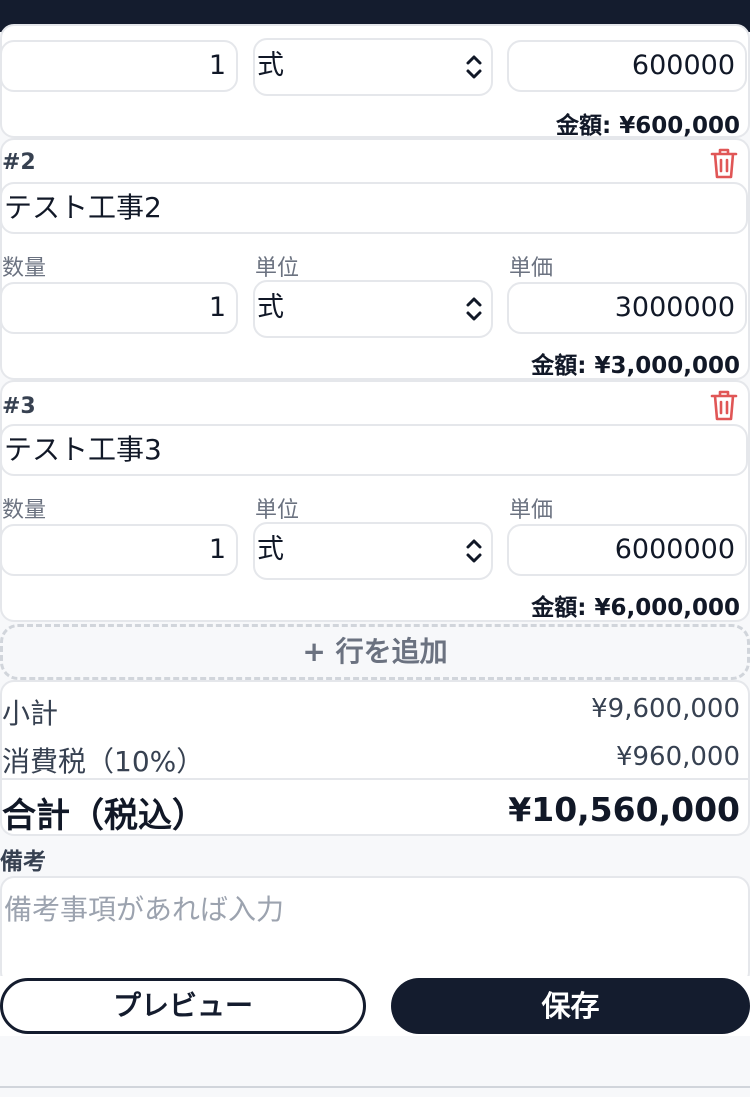 The image size is (750, 1097). I want to click on preview-button: プレビュー, so click(183, 1006).